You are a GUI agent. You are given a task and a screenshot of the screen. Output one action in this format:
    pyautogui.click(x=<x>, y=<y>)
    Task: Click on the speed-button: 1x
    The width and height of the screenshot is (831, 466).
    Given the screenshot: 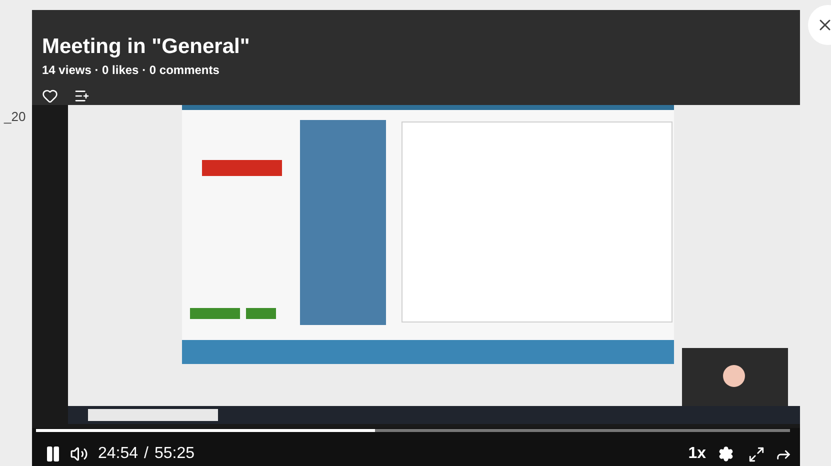 What is the action you would take?
    pyautogui.click(x=697, y=454)
    